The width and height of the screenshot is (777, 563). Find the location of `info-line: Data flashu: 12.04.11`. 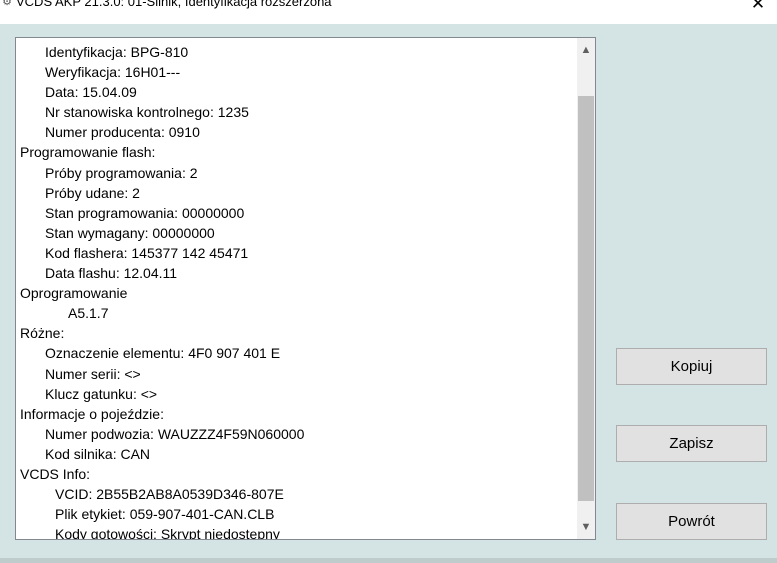

info-line: Data flashu: 12.04.11 is located at coordinates (111, 273).